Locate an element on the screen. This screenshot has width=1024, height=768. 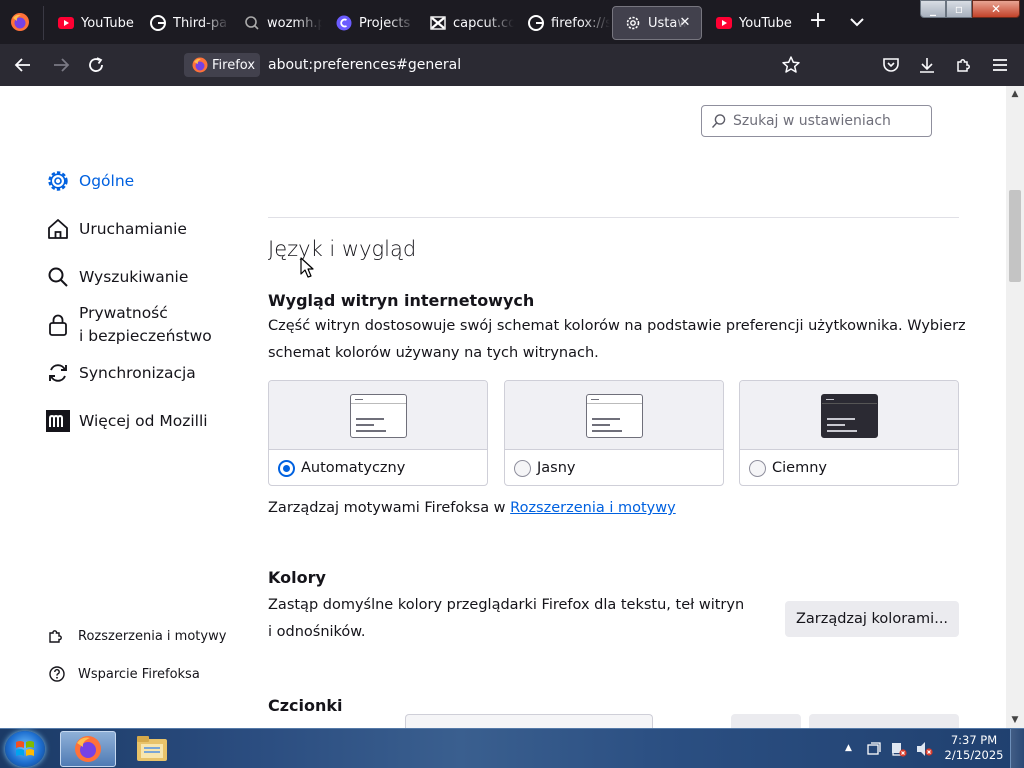
font-size-select is located at coordinates (766, 721).